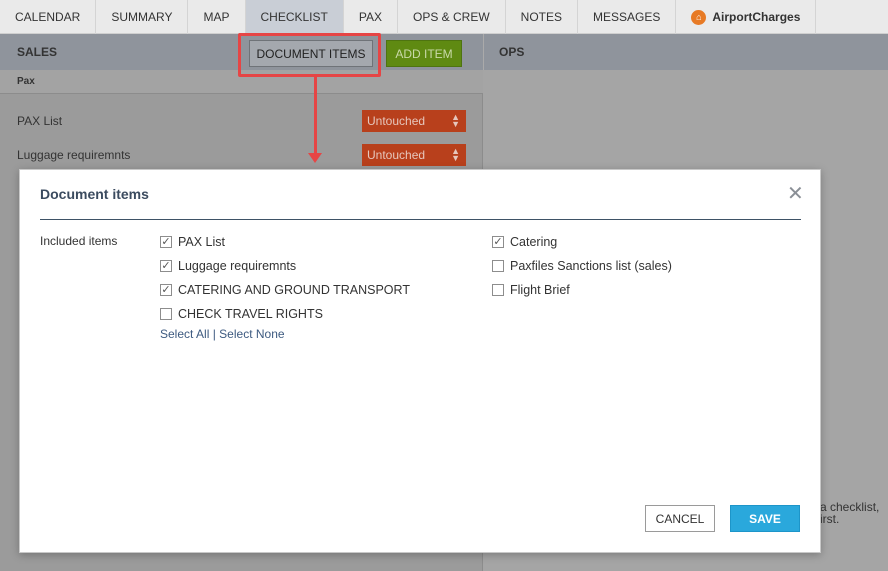  What do you see at coordinates (420, 219) in the screenshot?
I see `modal-divider` at bounding box center [420, 219].